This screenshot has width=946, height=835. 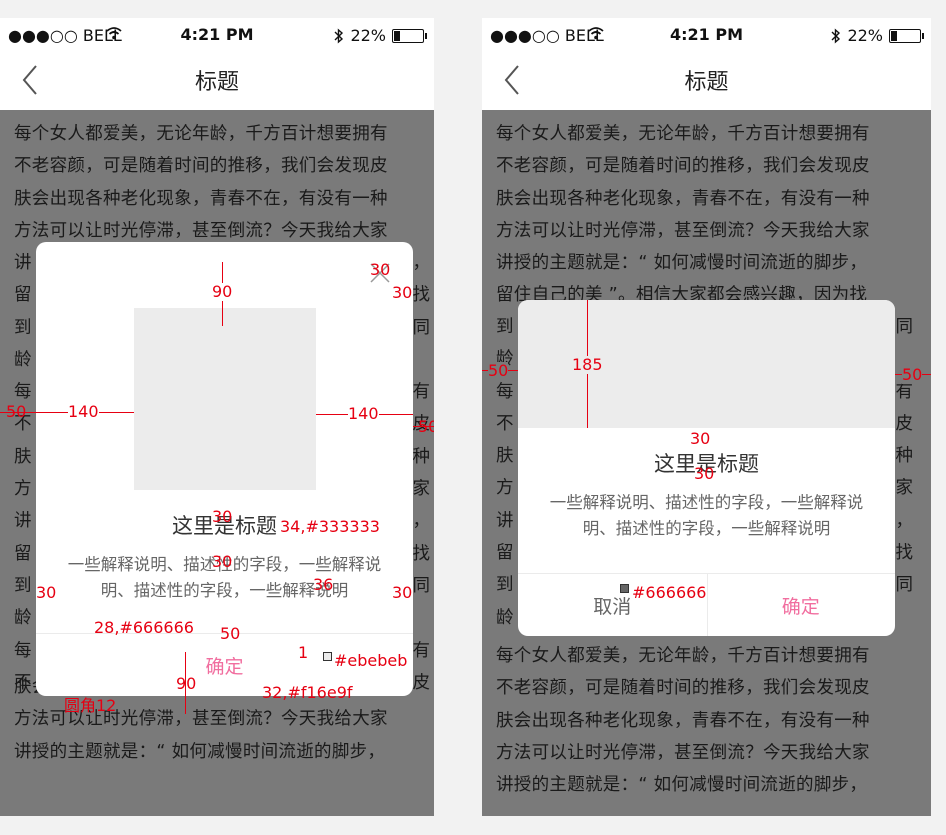 I want to click on spec-close-top: 30, so click(x=380, y=269).